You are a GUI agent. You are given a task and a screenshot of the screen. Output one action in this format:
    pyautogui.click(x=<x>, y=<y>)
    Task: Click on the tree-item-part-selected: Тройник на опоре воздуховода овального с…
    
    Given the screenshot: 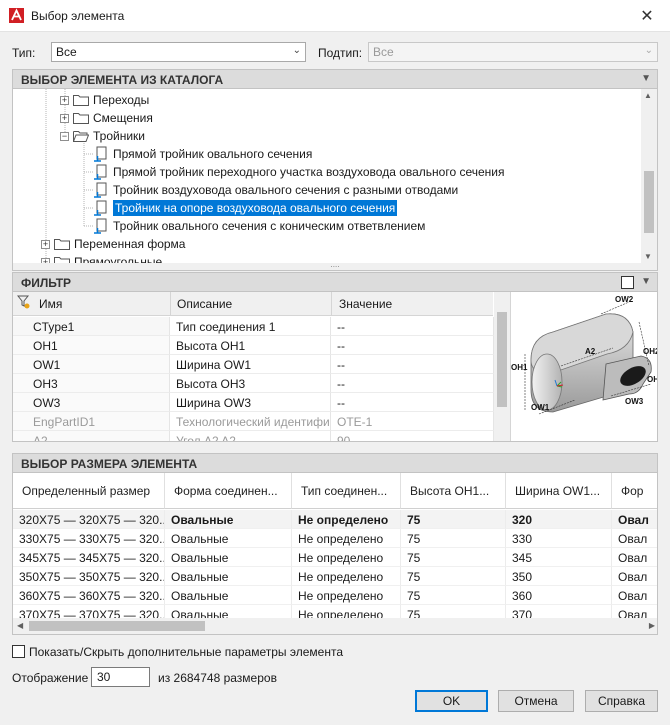 What is the action you would take?
    pyautogui.click(x=246, y=208)
    